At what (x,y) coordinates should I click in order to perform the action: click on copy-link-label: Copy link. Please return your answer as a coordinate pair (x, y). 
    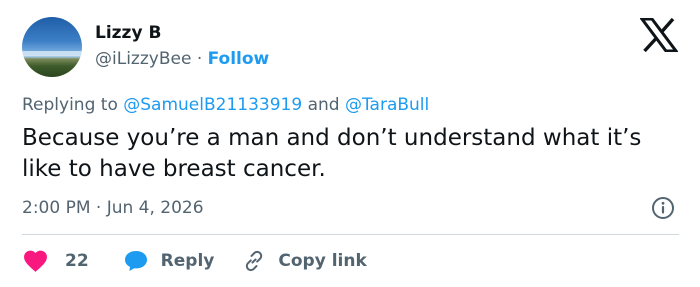
    Looking at the image, I should click on (322, 261).